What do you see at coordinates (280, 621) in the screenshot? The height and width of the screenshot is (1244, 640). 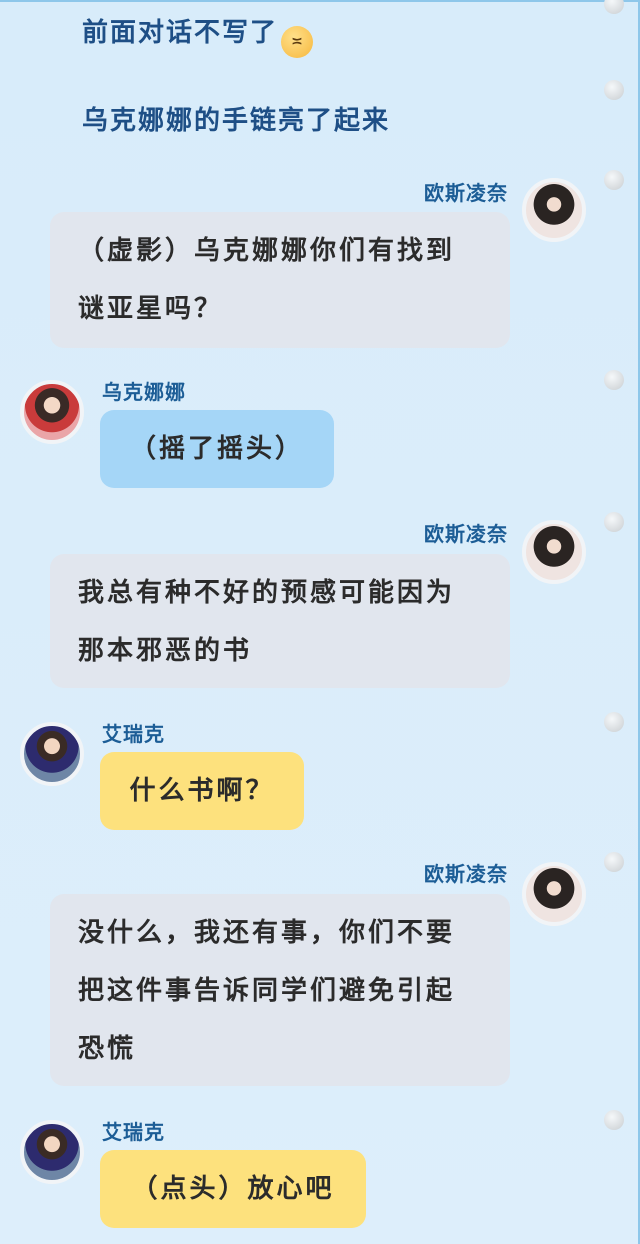 I see `message-bubble: 我总有种不好的预感可能因为那本邪恶的书` at bounding box center [280, 621].